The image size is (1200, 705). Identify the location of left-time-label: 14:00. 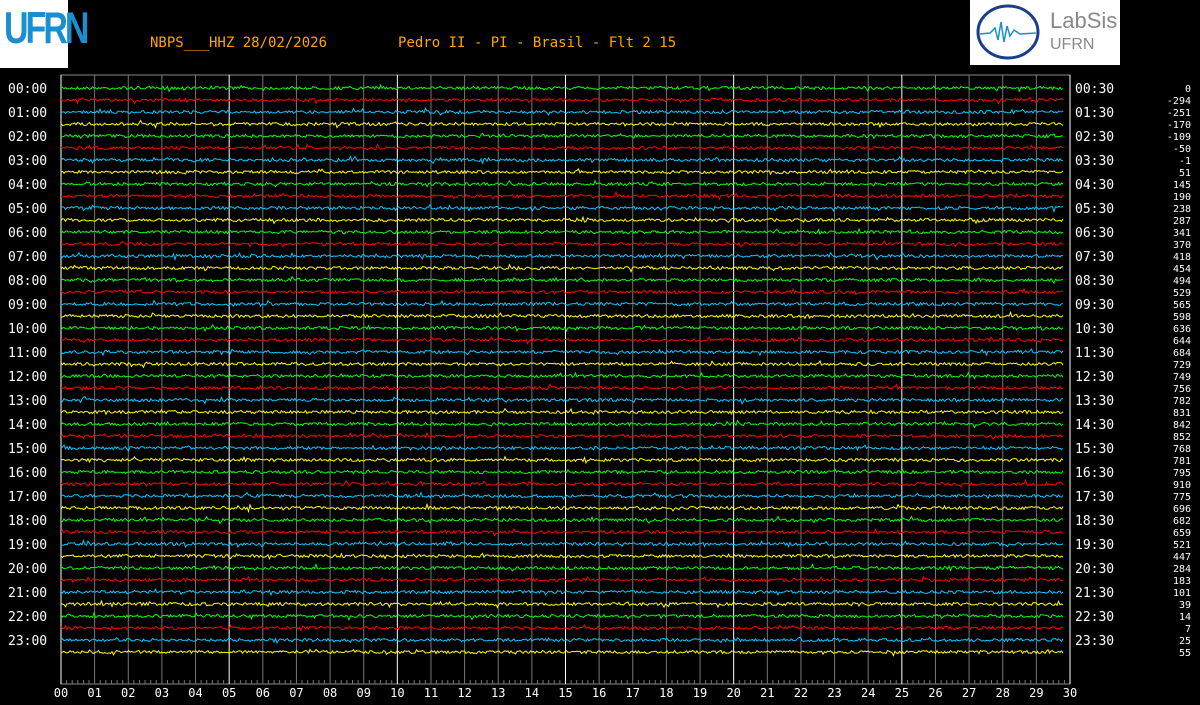
(27, 425).